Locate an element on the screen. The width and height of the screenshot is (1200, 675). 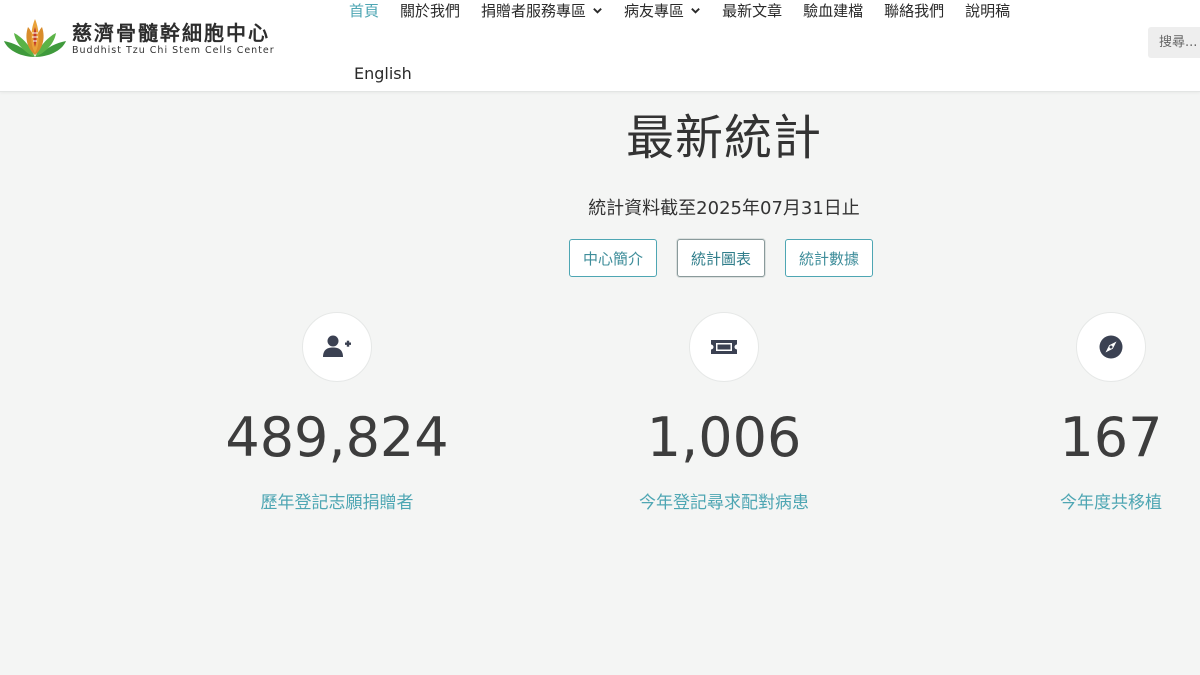
compass-icon is located at coordinates (1111, 347).